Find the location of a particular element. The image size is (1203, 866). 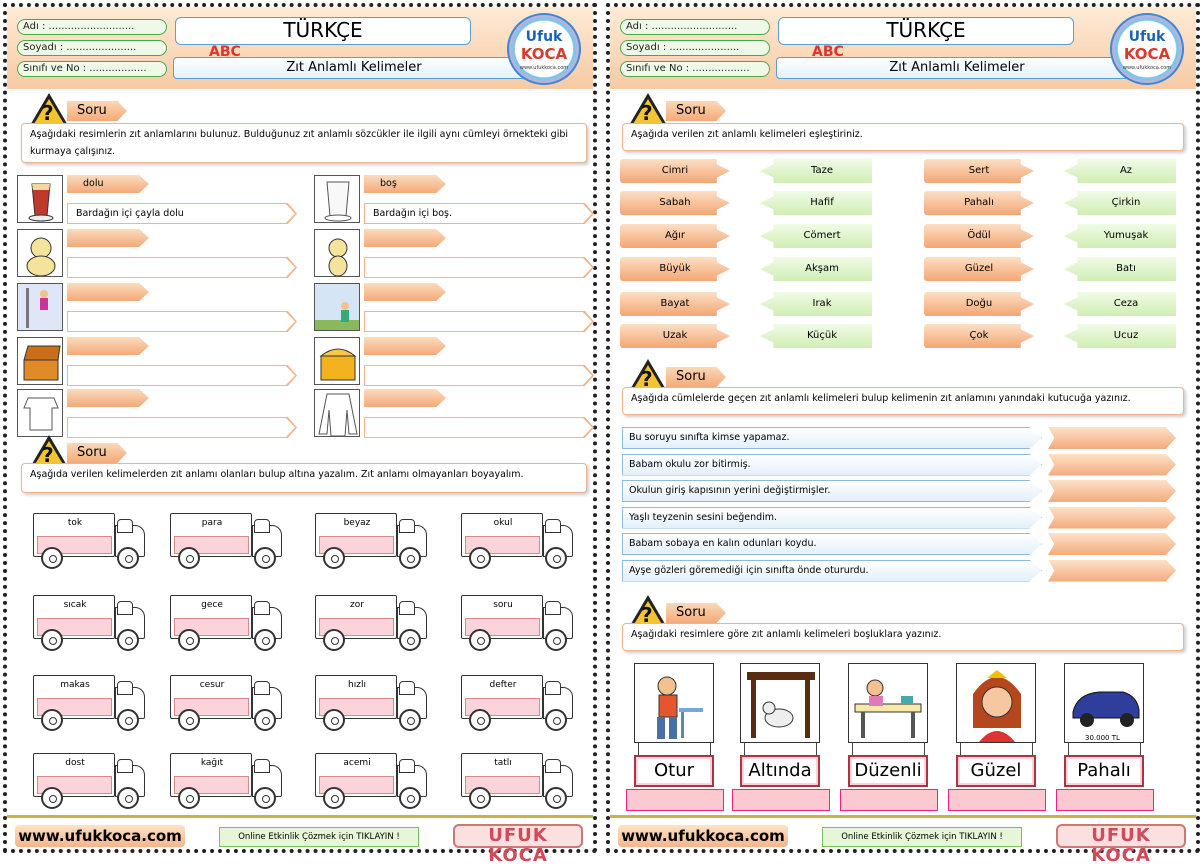

truck-card: makas is located at coordinates (91, 703).